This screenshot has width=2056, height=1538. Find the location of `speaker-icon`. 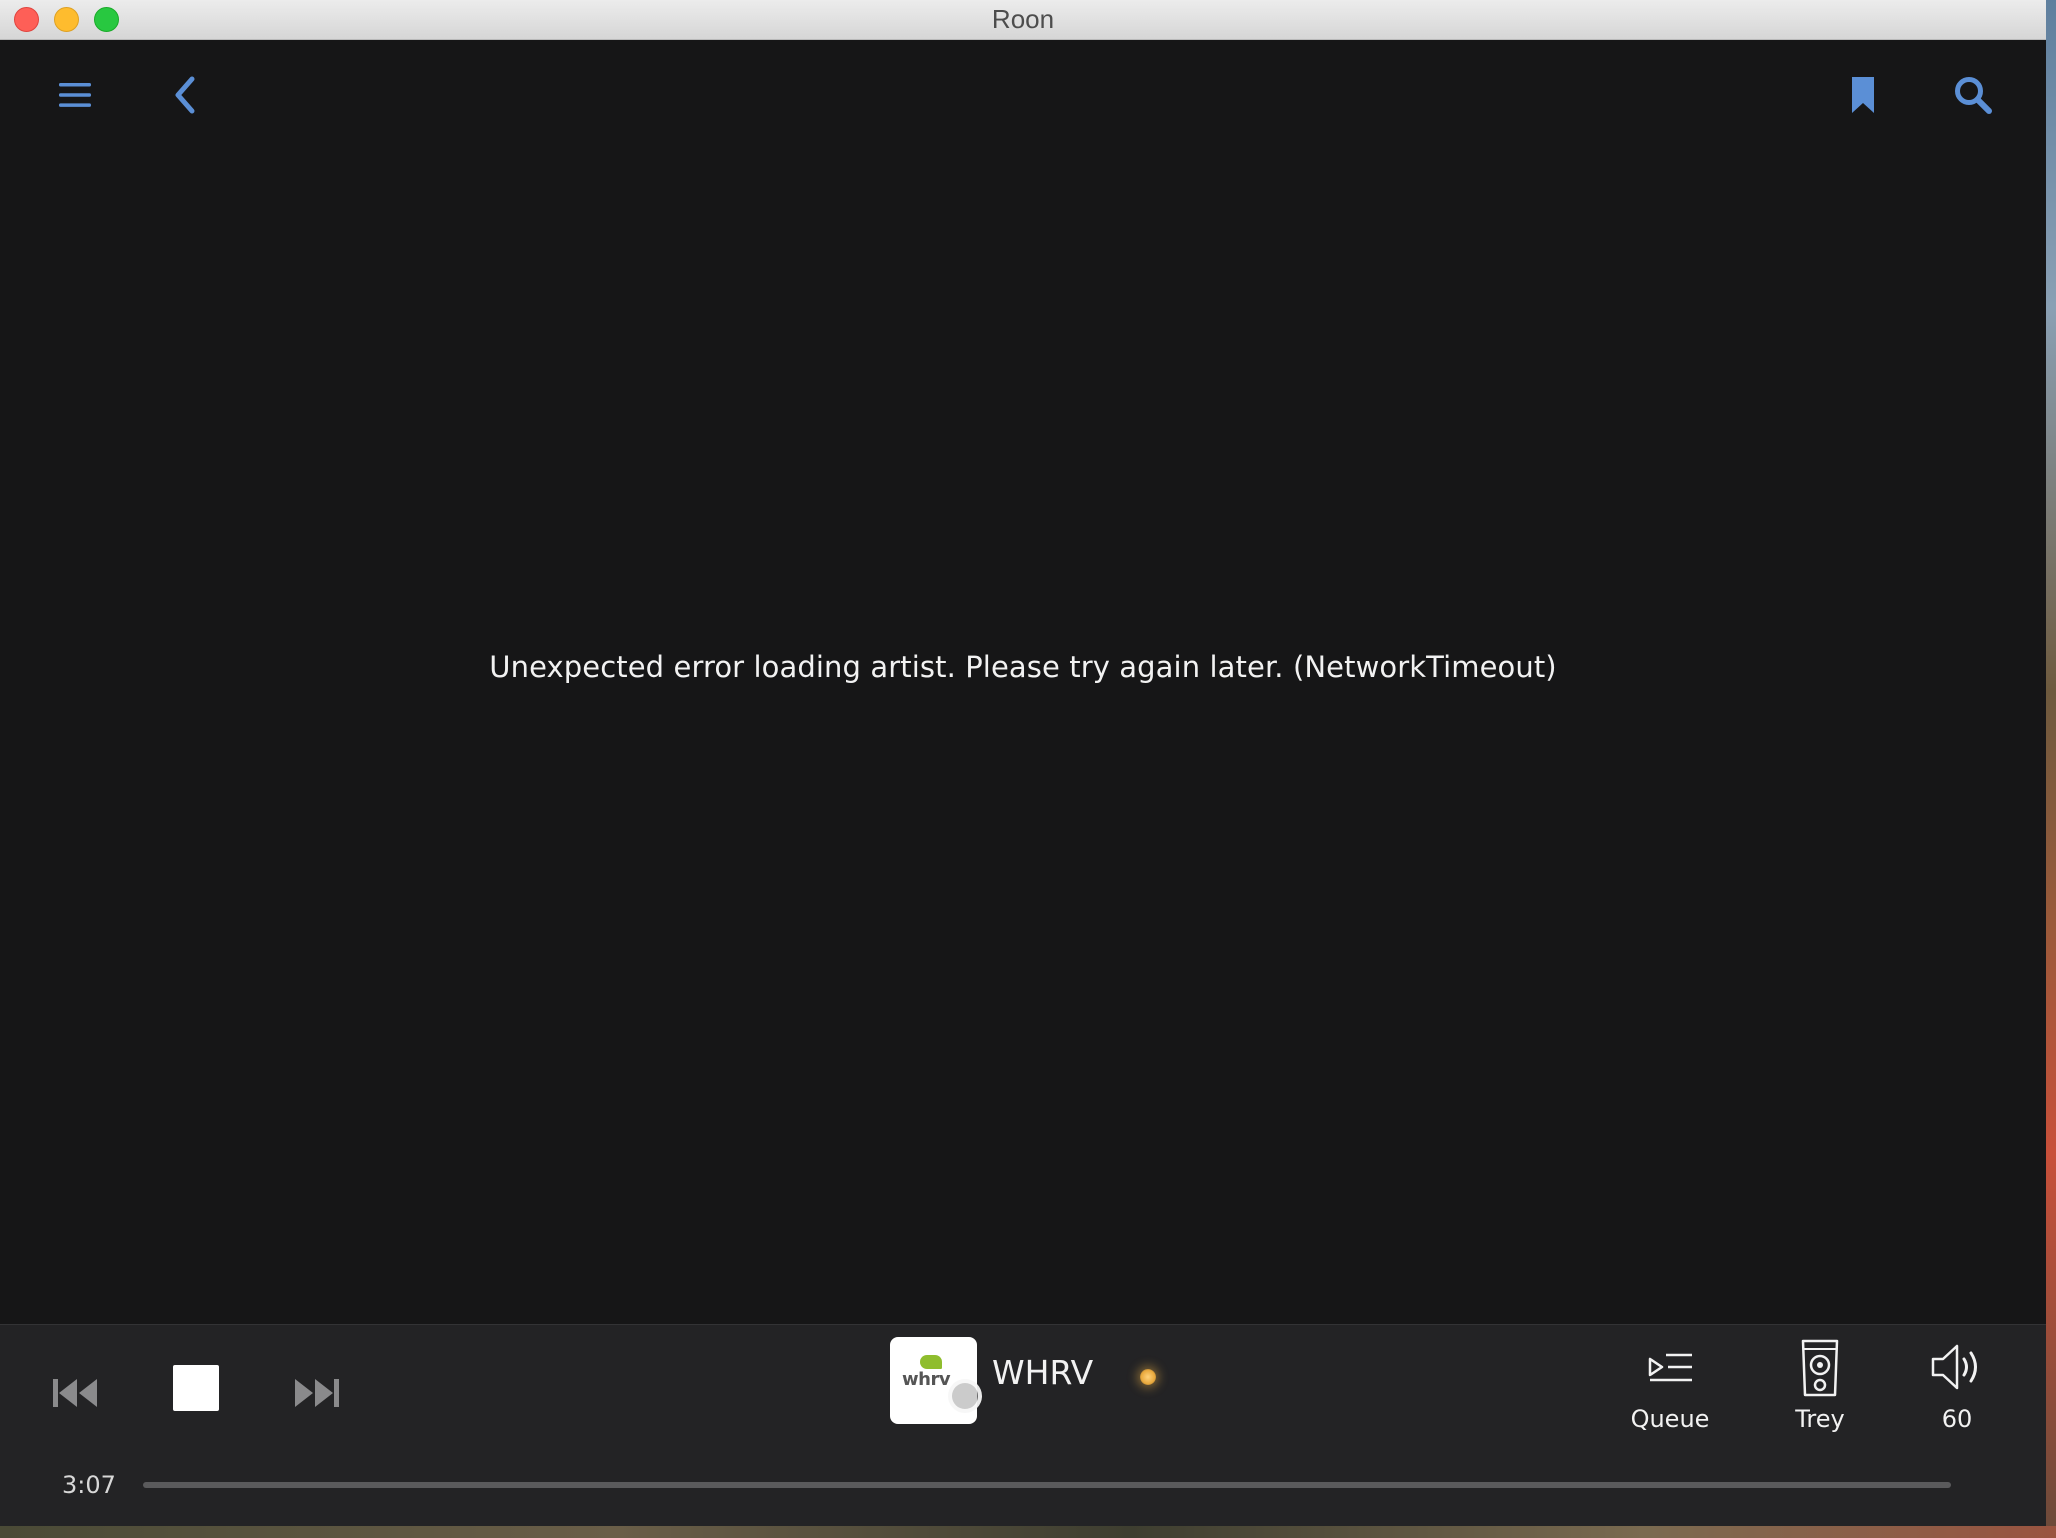

speaker-icon is located at coordinates (1820, 1367).